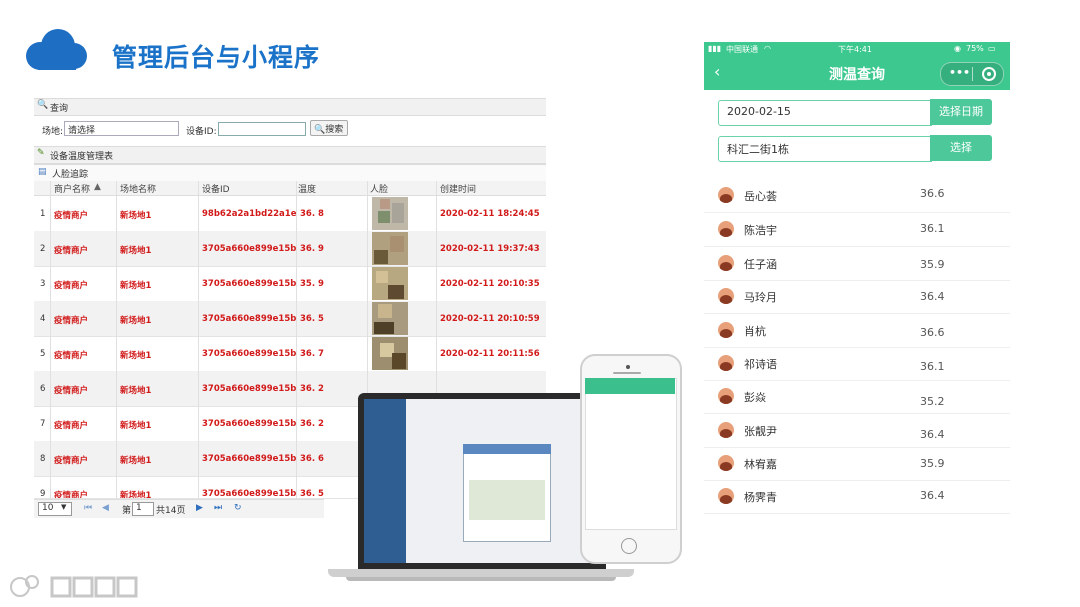  What do you see at coordinates (481, 573) in the screenshot?
I see `laptop-base` at bounding box center [481, 573].